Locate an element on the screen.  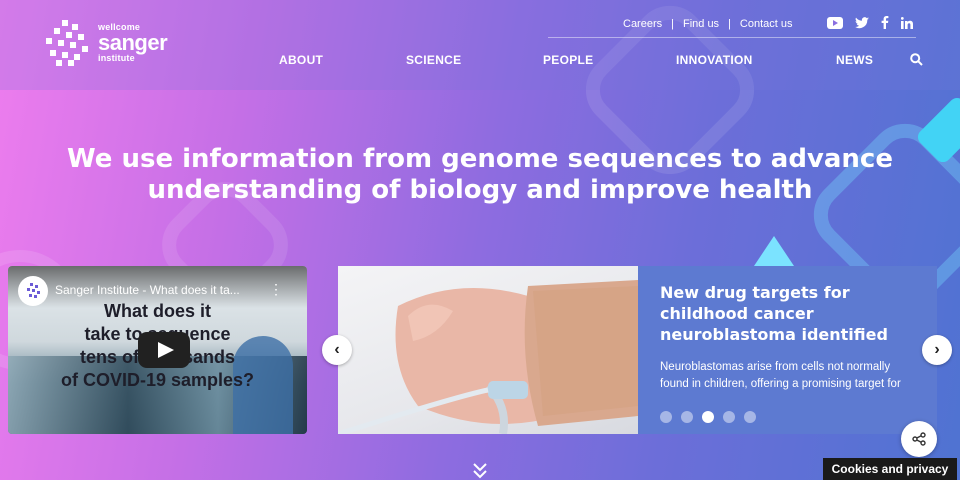
scroll-down-icon is located at coordinates (480, 471).